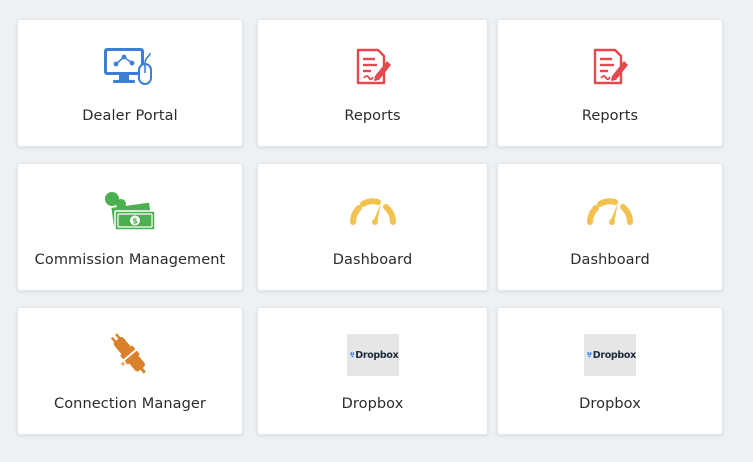 This screenshot has height=462, width=753. Describe the element at coordinates (130, 116) in the screenshot. I see `tile-label: Dealer Portal` at that location.